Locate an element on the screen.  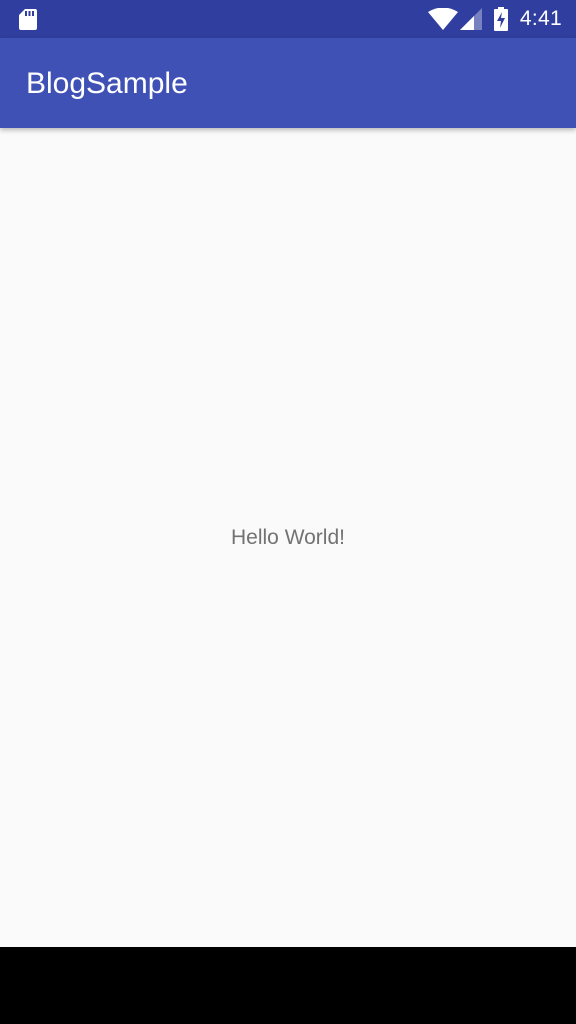
cell-signal-icon is located at coordinates (470, 19).